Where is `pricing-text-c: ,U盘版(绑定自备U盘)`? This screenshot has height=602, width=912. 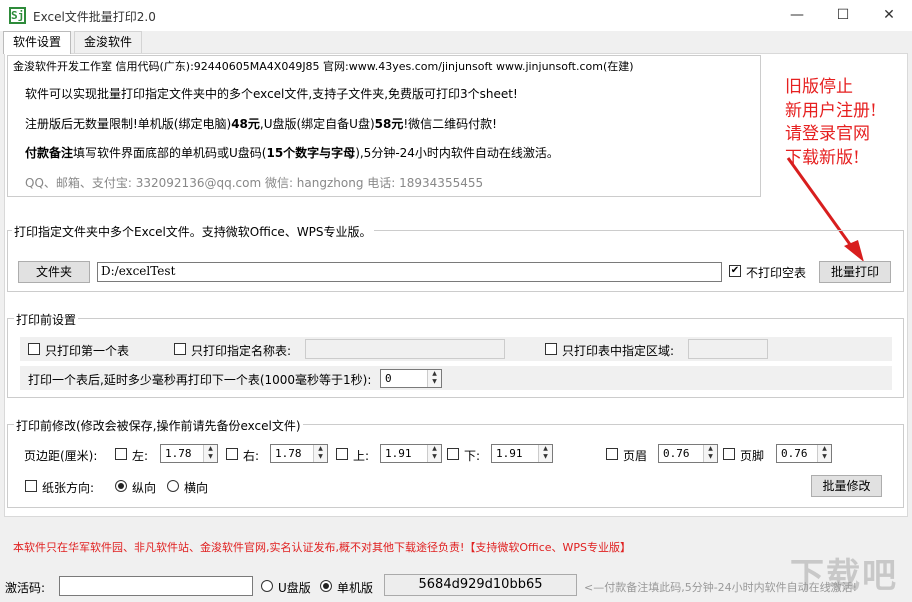
pricing-text-c: ,U盘版(绑定自备U盘) is located at coordinates (317, 124).